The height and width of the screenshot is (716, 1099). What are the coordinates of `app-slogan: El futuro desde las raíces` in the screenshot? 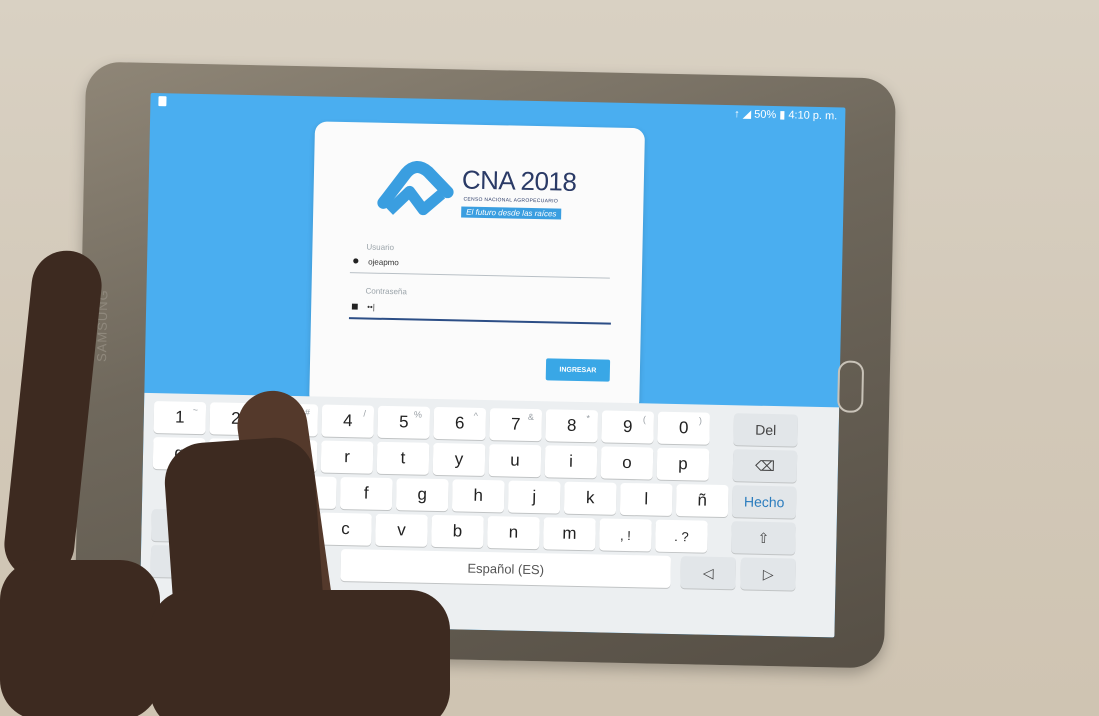 It's located at (511, 213).